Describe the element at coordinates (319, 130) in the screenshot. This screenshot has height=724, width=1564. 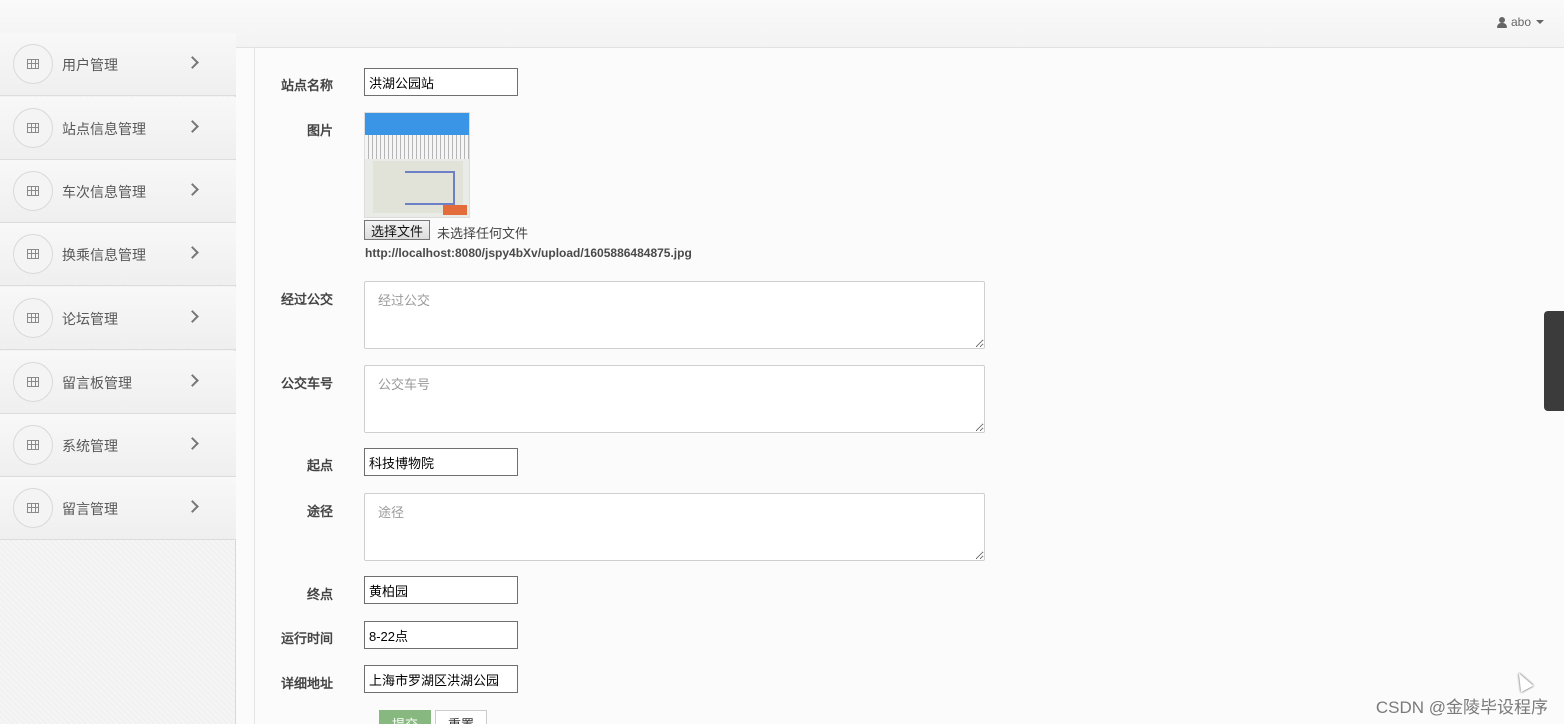
I see `image-label: 图片` at that location.